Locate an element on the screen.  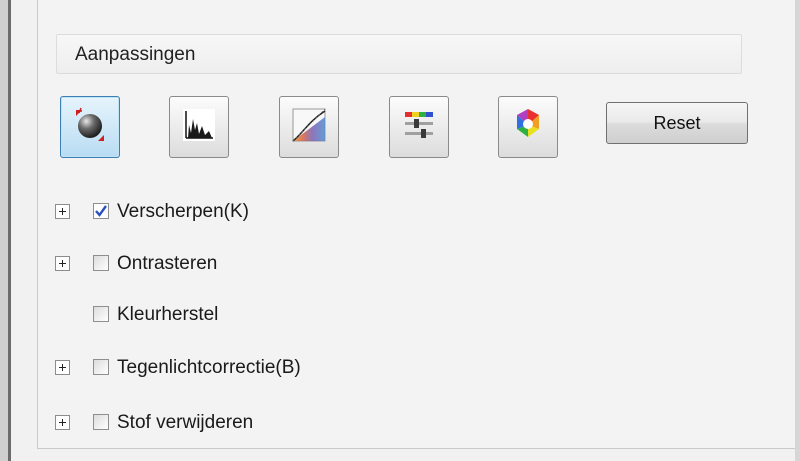
expand-dust-removal-button is located at coordinates (62, 422).